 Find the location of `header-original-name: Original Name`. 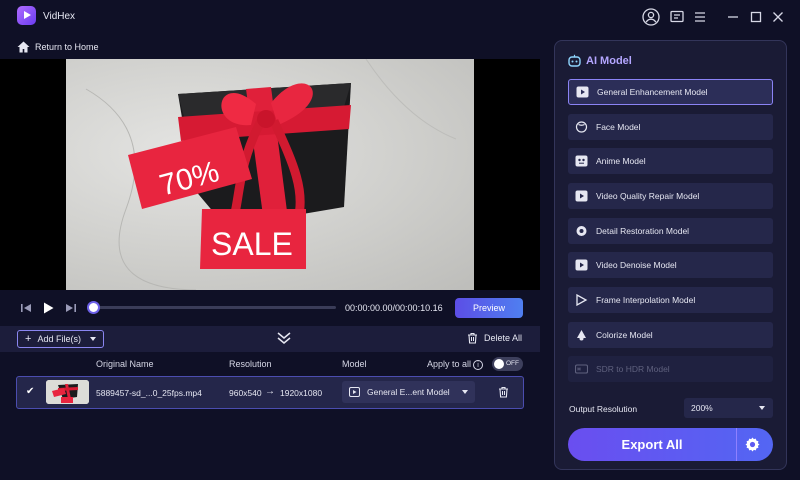

header-original-name: Original Name is located at coordinates (125, 364).